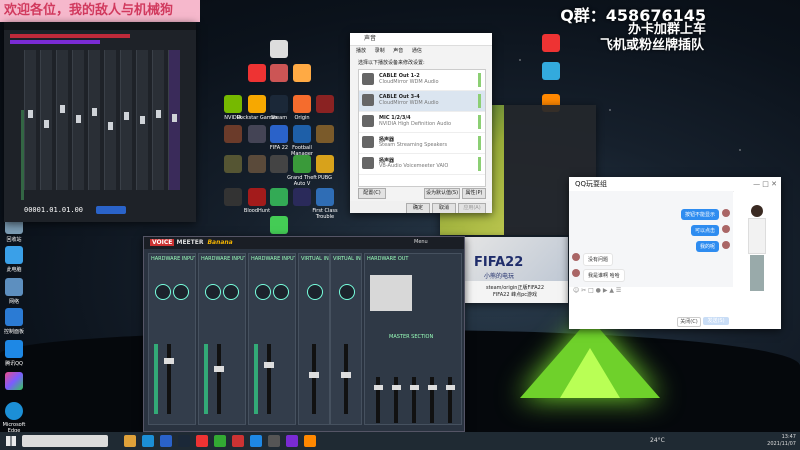 Image resolution: width=800 pixels, height=450 pixels. Describe the element at coordinates (689, 322) in the screenshot. I see `close-button: 关闭(C)` at that location.